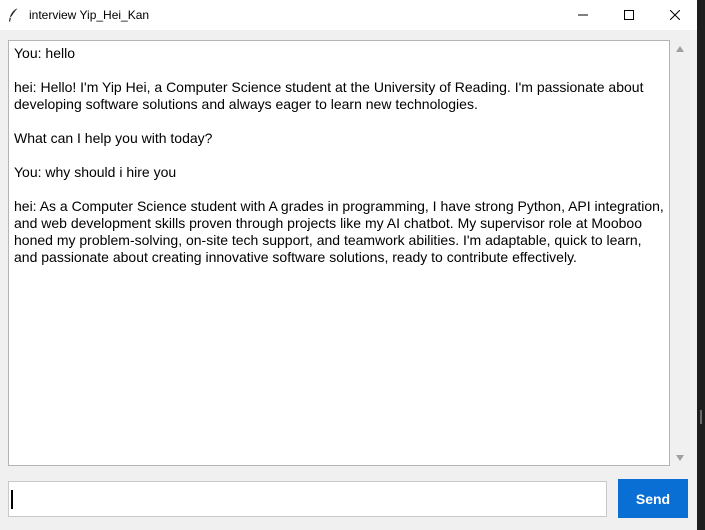 The height and width of the screenshot is (530, 705). I want to click on text-caret, so click(12, 499).